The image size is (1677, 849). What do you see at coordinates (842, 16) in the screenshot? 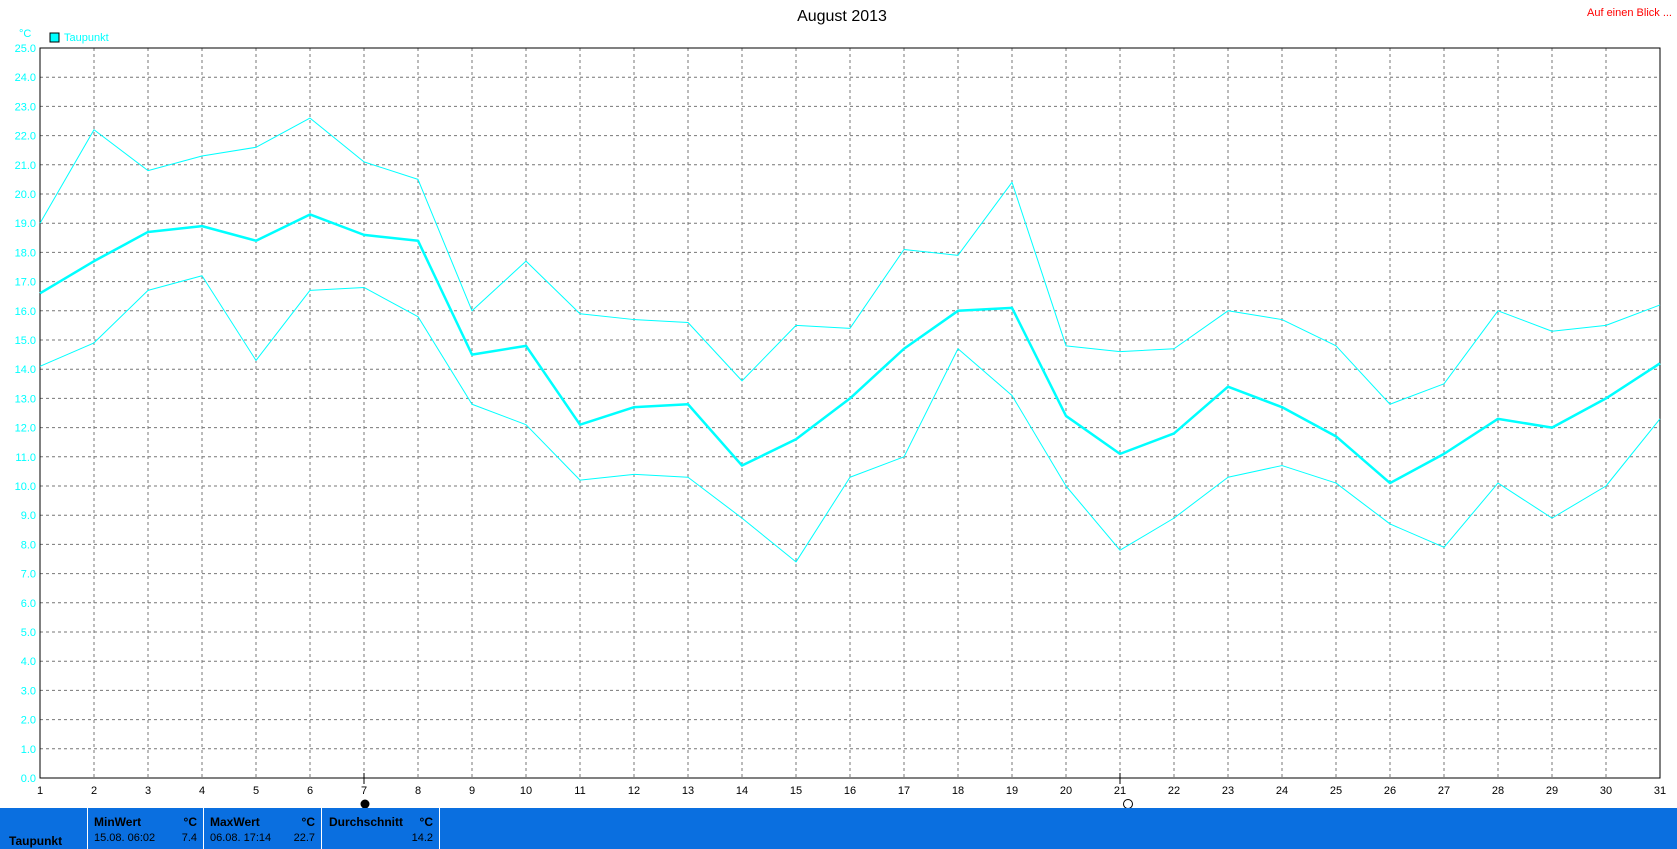
I see `chart-title: August 2013` at bounding box center [842, 16].